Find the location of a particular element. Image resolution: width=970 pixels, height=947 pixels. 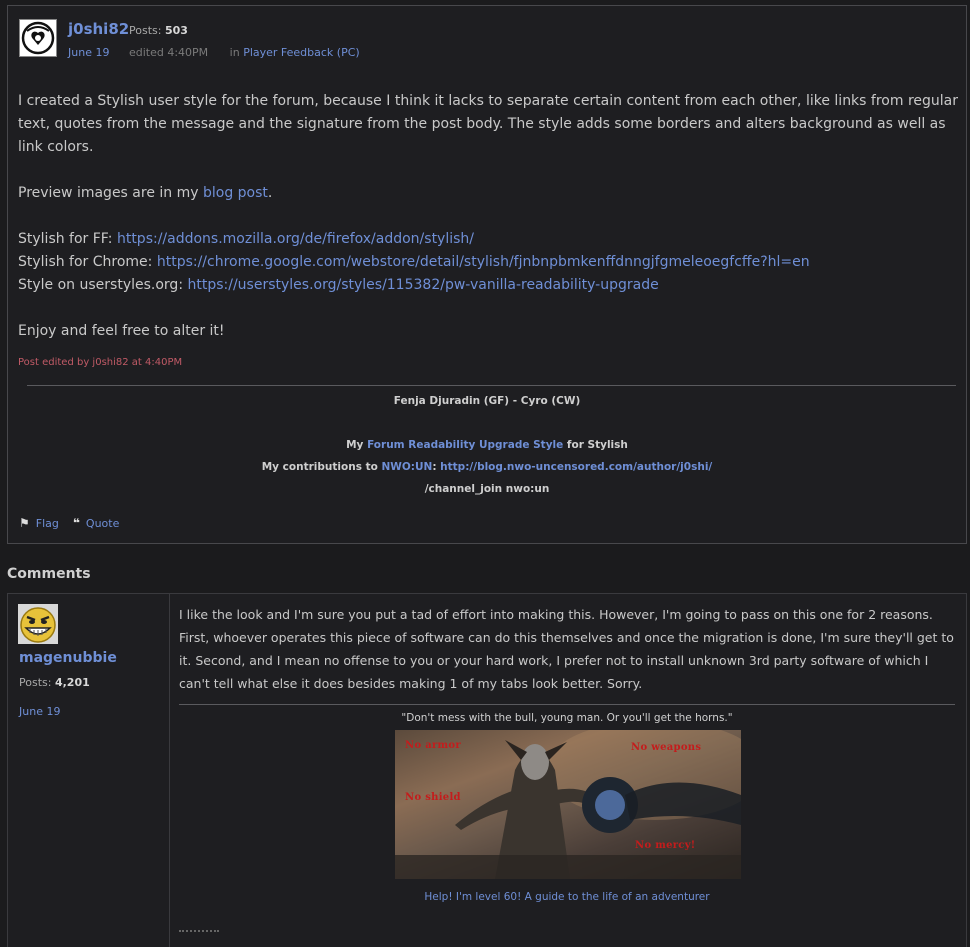

post-edited-time: edited 4:40PM is located at coordinates (168, 52).